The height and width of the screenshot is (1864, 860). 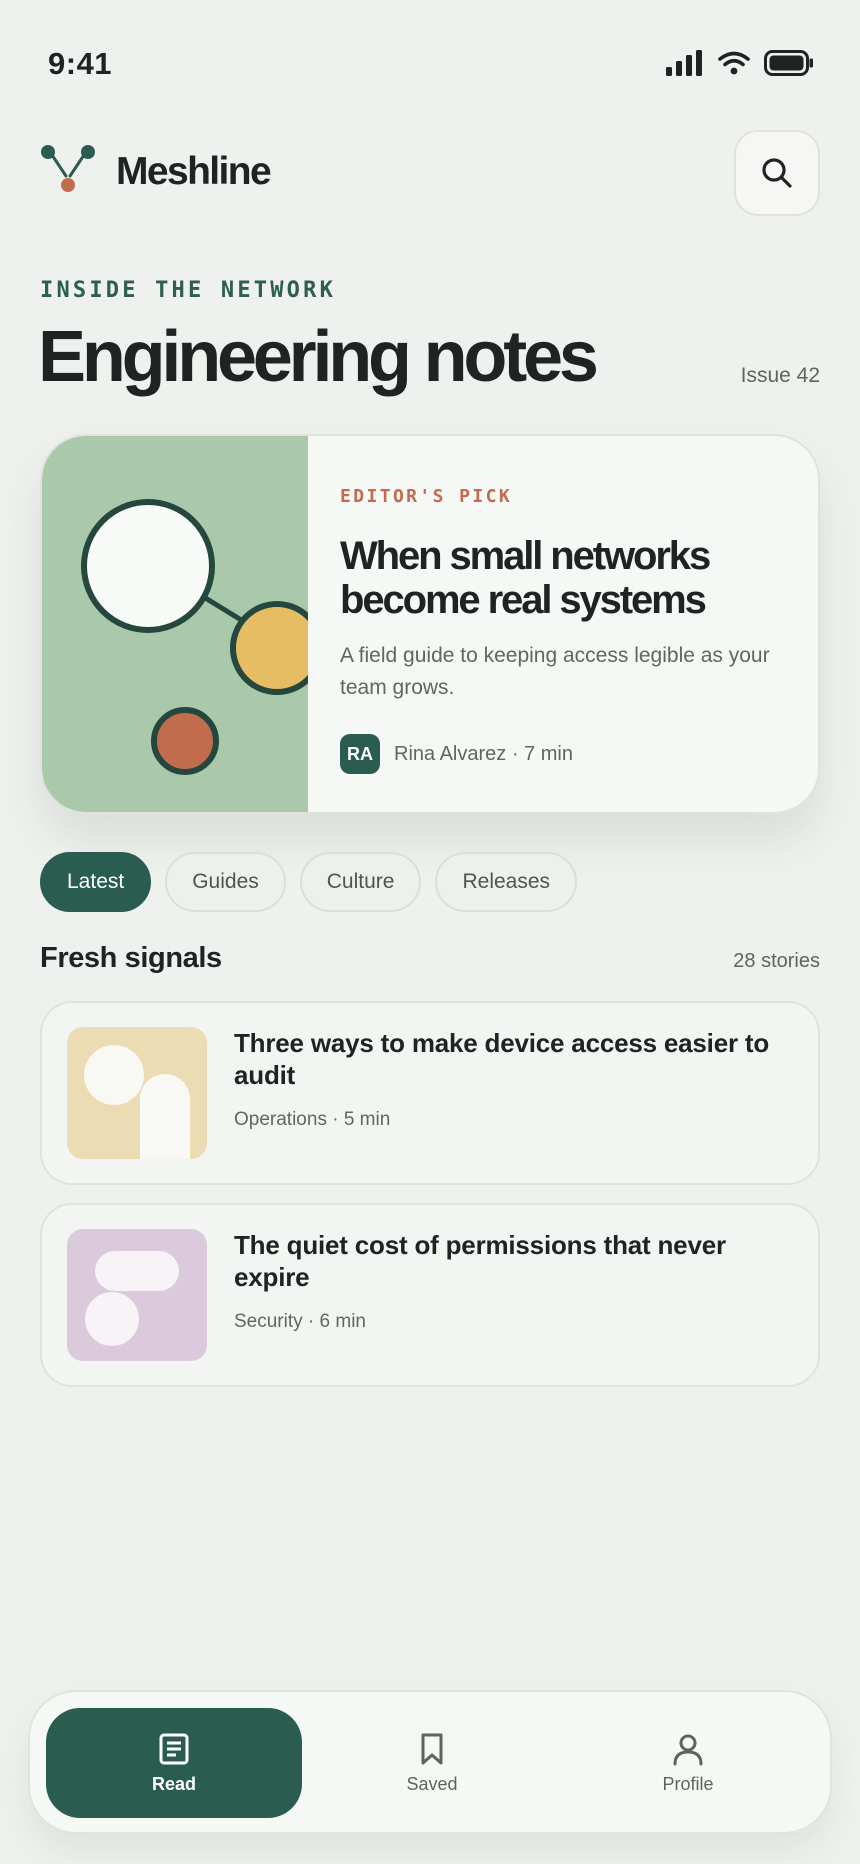 What do you see at coordinates (312, 1119) in the screenshot?
I see `story-meta: Operations · 5 min` at bounding box center [312, 1119].